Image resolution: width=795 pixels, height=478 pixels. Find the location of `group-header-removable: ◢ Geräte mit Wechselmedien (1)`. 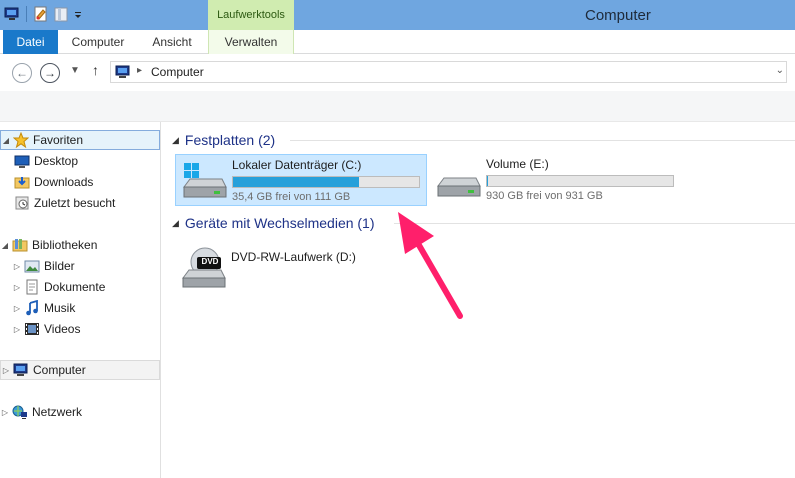

group-header-removable: ◢ Geräte mit Wechselmedien (1) is located at coordinates (273, 223).